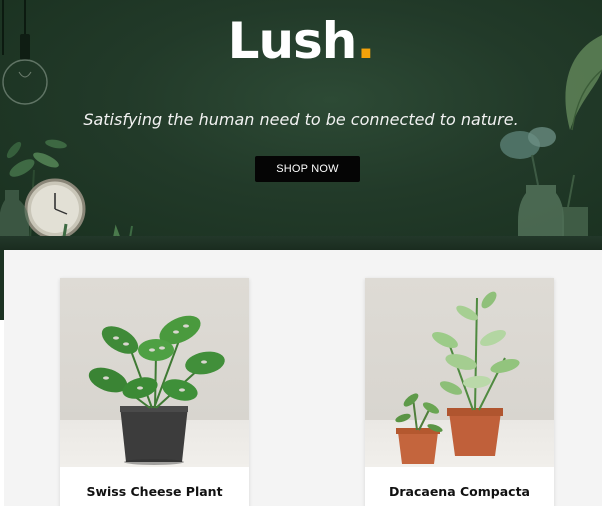  I want to click on monstera-plant-icon, so click(156, 390).